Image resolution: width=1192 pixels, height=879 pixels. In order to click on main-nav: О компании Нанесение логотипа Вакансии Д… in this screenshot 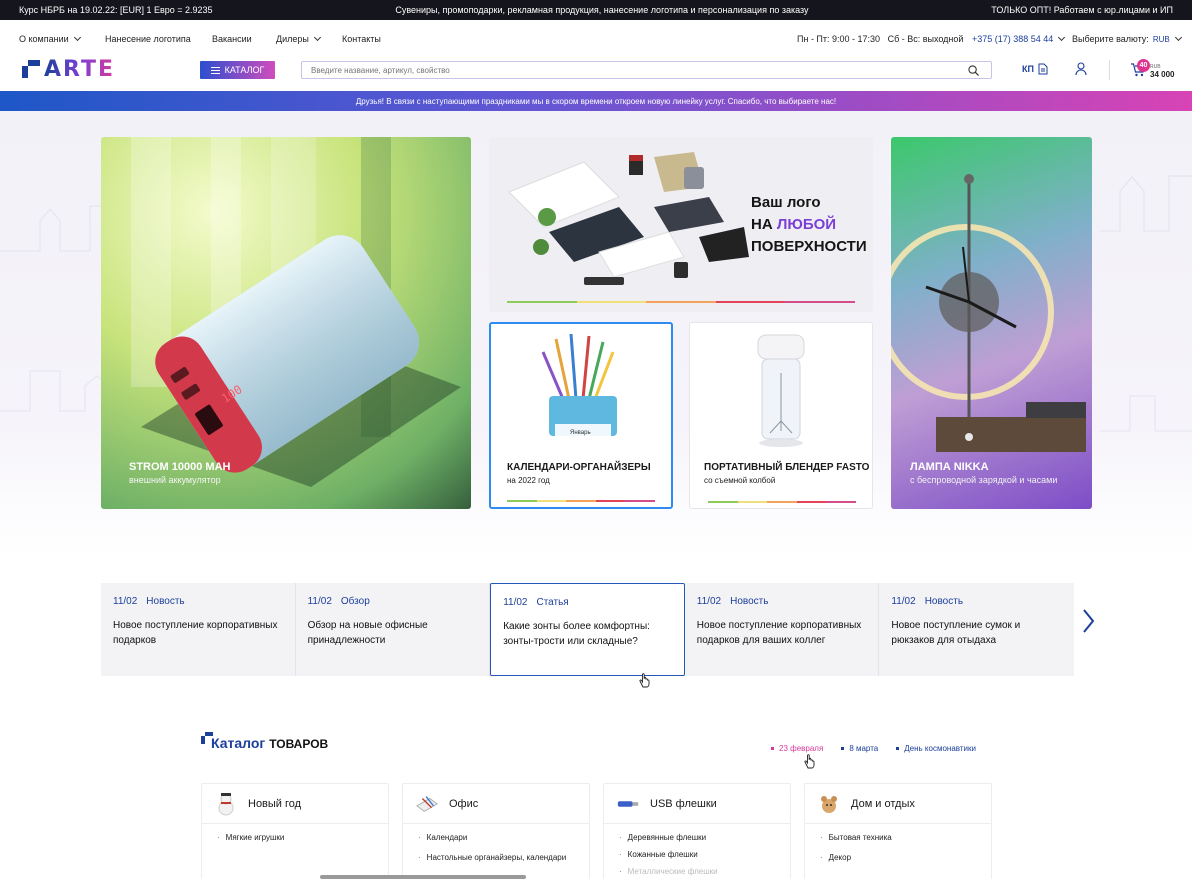, I will do `click(596, 39)`.